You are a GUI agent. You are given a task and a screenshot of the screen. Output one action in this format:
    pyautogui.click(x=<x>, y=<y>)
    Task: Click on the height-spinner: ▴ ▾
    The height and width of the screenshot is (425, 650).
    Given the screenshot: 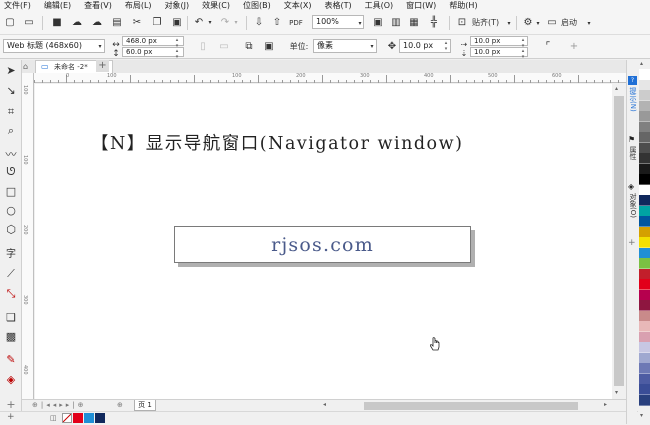 What is the action you would take?
    pyautogui.click(x=177, y=54)
    